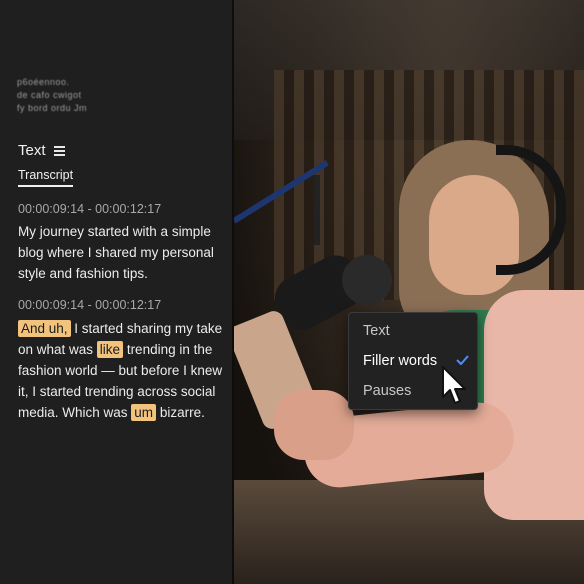 The image size is (584, 584). Describe the element at coordinates (400, 361) in the screenshot. I see `menu-item-filler-words: Filler words` at that location.